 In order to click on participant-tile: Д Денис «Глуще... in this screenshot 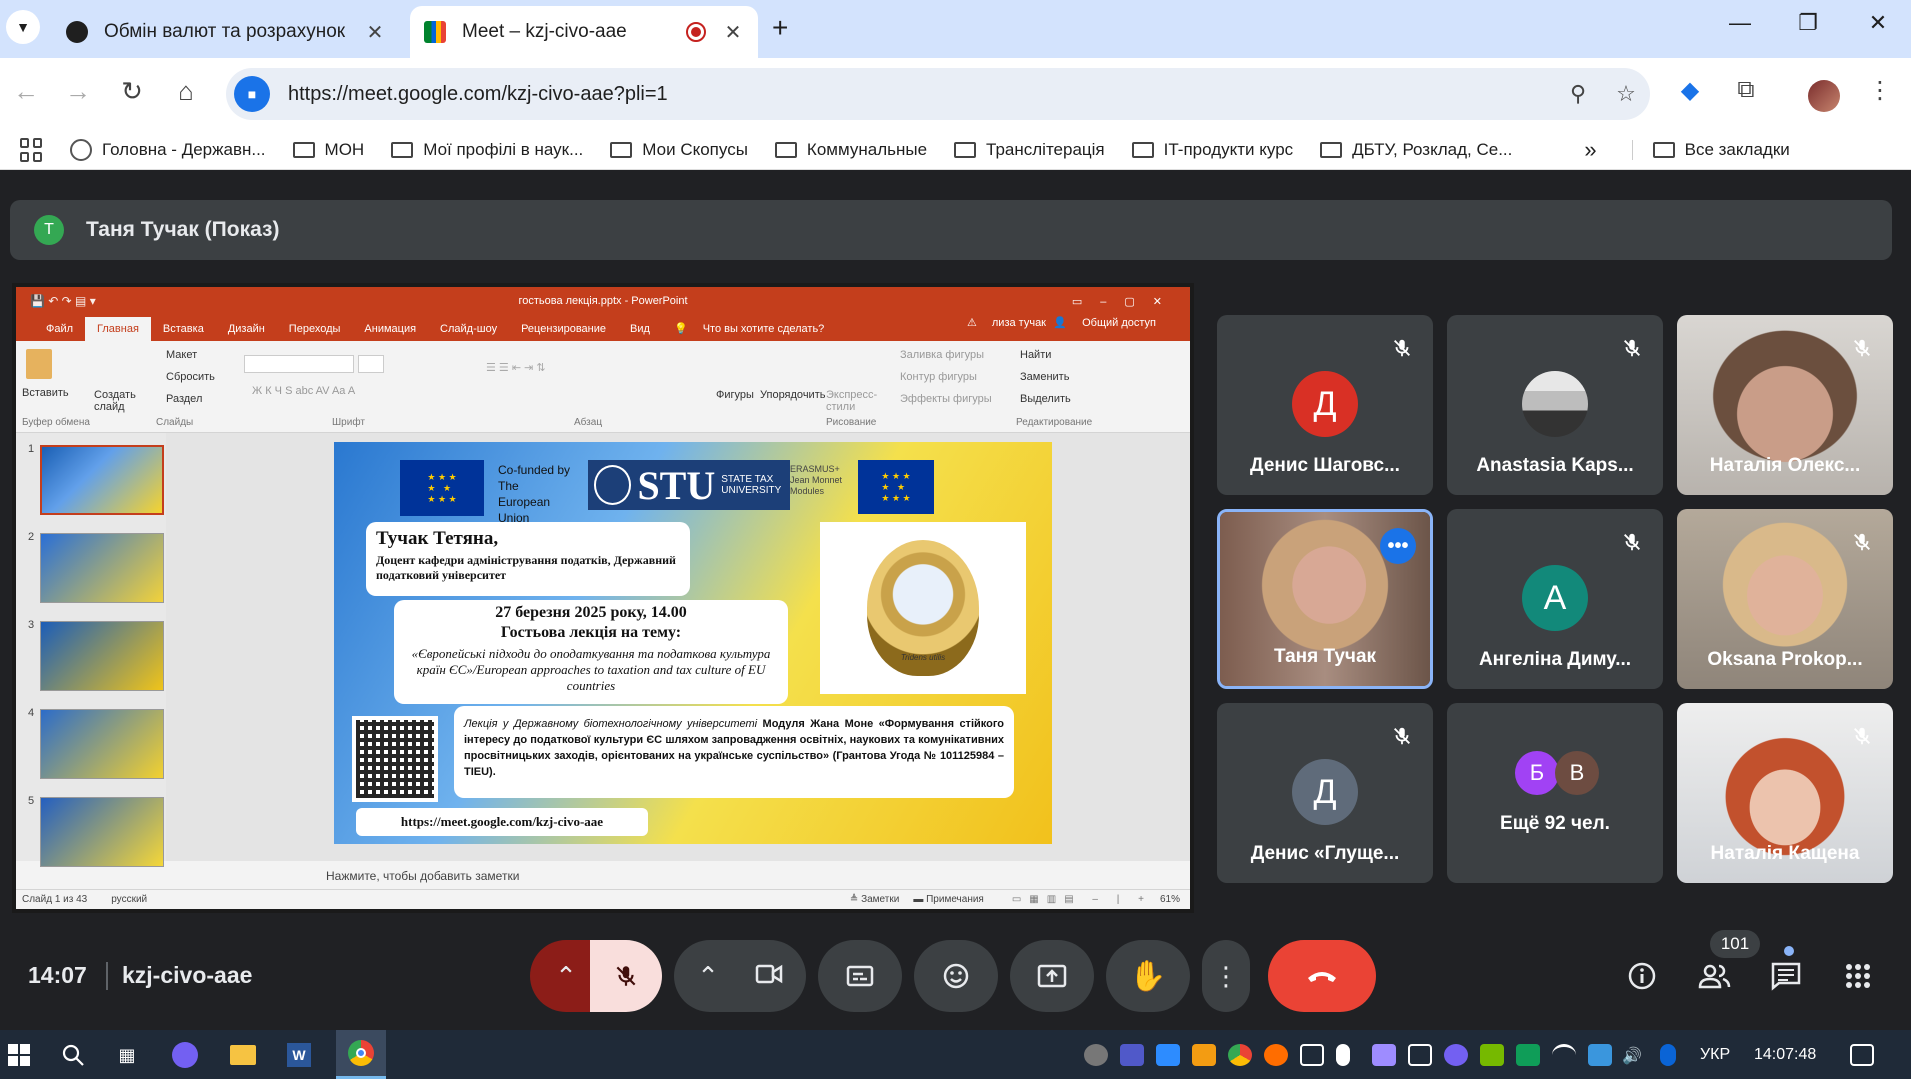, I will do `click(1325, 793)`.